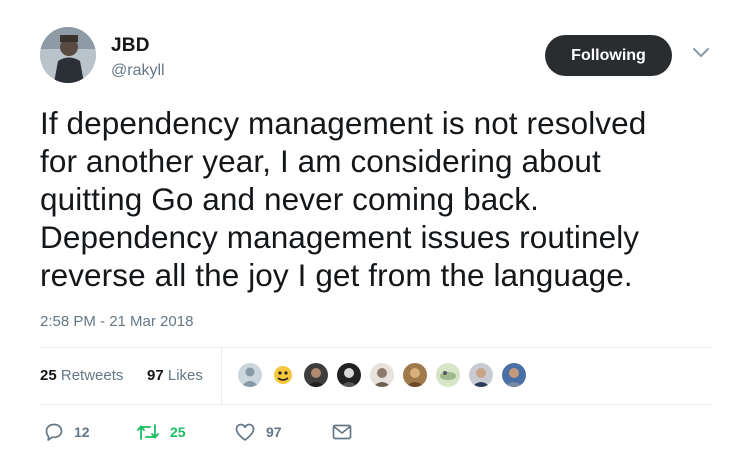 This screenshot has height=466, width=751. I want to click on envelope-icon, so click(342, 432).